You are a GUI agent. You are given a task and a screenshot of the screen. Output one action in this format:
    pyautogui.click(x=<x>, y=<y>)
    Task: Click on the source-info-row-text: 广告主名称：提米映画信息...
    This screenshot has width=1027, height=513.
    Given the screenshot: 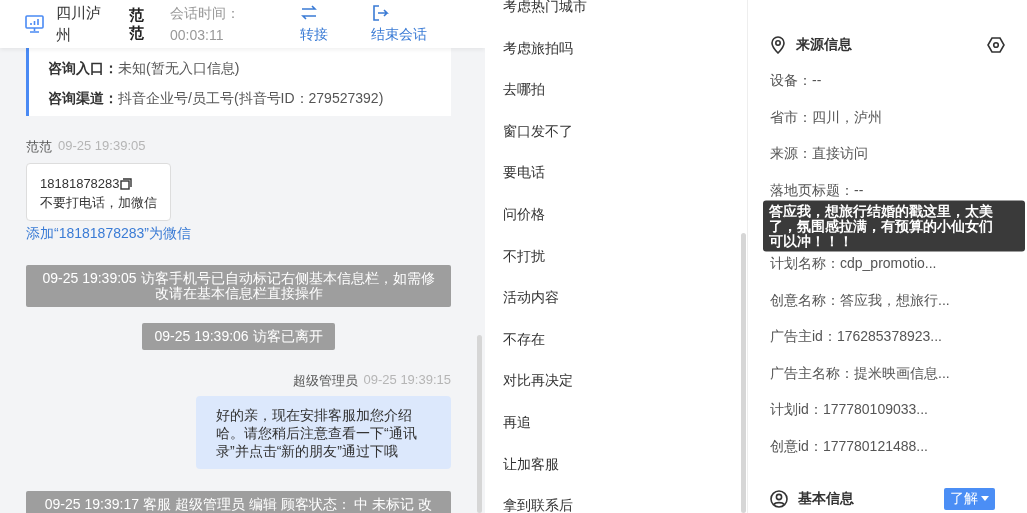 What is the action you would take?
    pyautogui.click(x=860, y=373)
    